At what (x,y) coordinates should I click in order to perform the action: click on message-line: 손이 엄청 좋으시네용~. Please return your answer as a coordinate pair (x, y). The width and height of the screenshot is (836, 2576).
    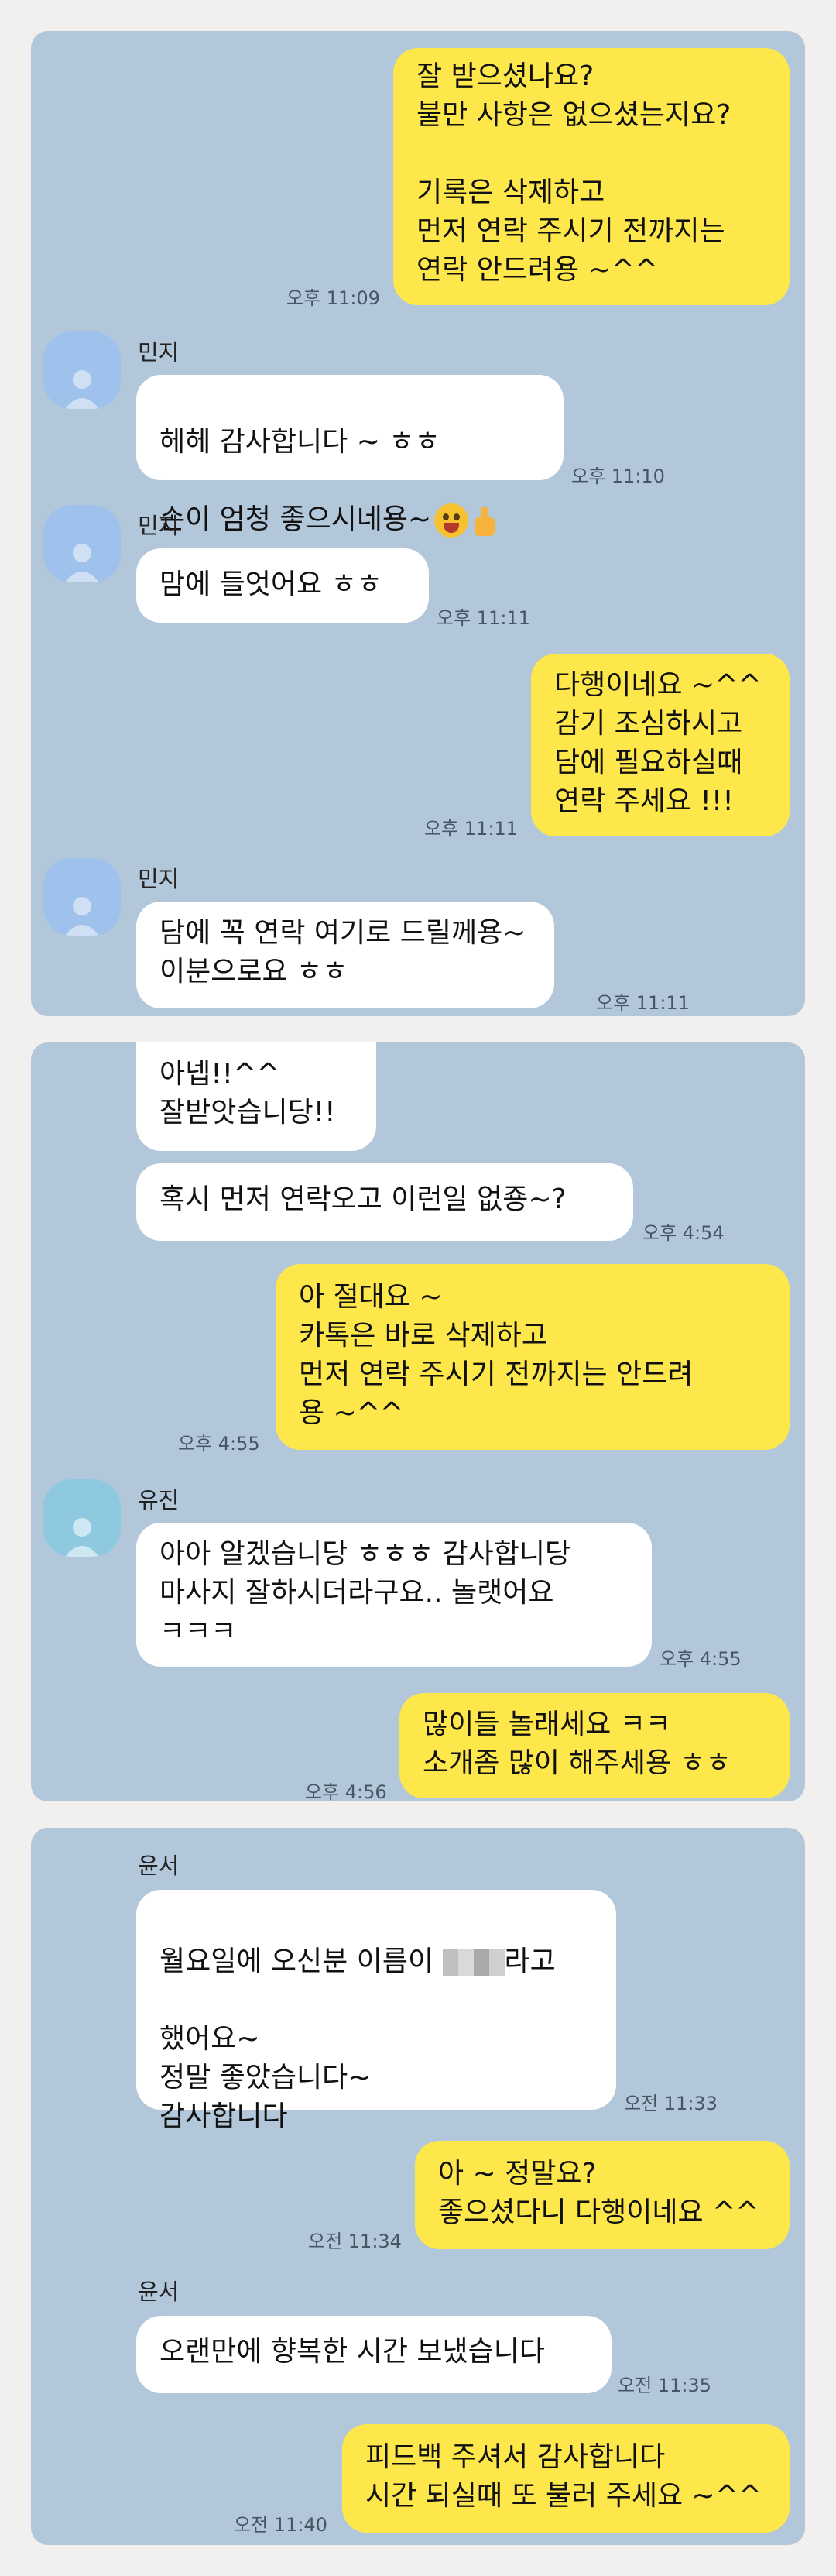
    Looking at the image, I should click on (349, 519).